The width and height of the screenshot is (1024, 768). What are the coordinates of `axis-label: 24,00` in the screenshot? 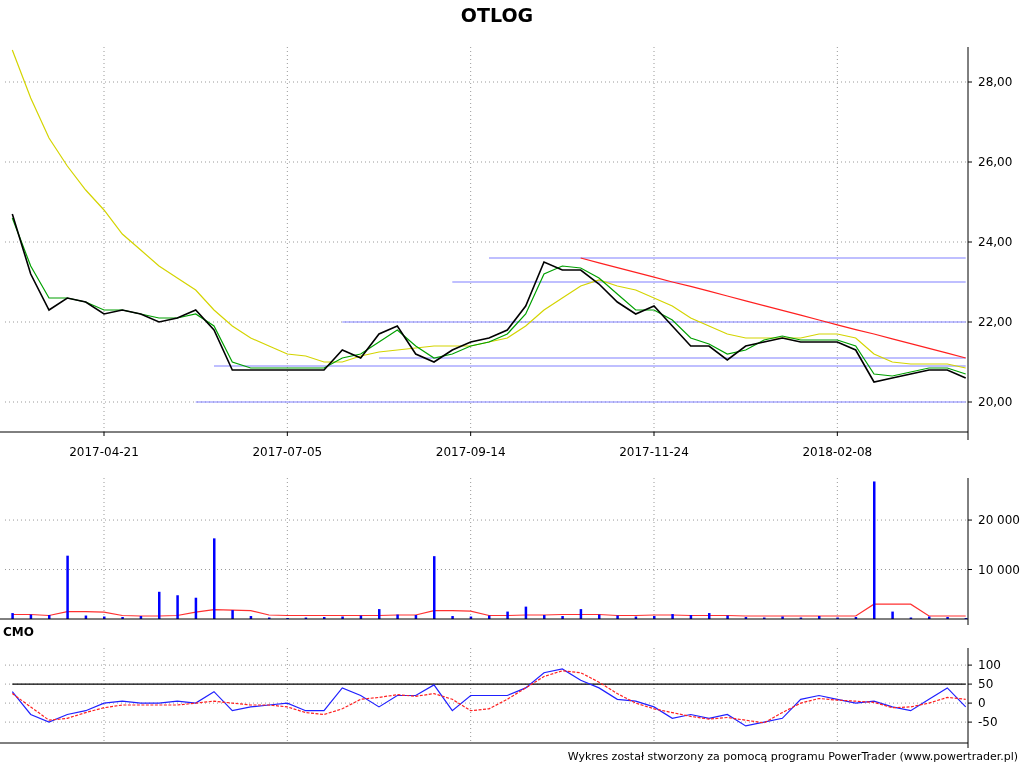 It's located at (995, 242).